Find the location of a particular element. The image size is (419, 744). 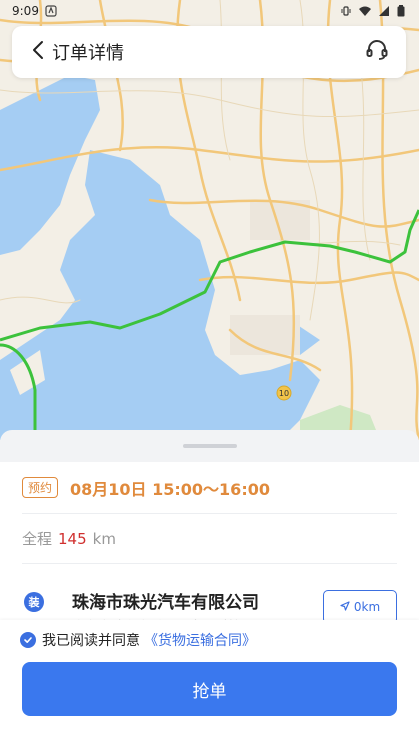

agreement-text: 我已阅读并同意 is located at coordinates (91, 641).